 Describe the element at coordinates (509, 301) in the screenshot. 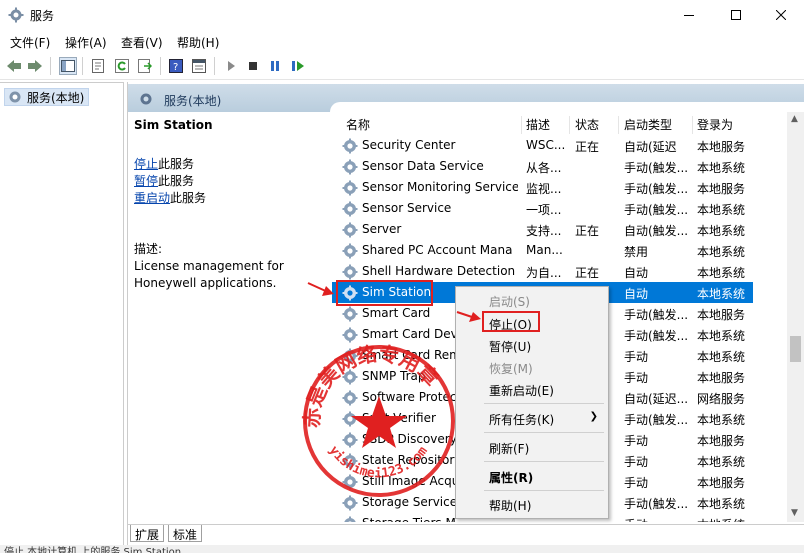

I see `menu-item-start: 启动(S)` at that location.